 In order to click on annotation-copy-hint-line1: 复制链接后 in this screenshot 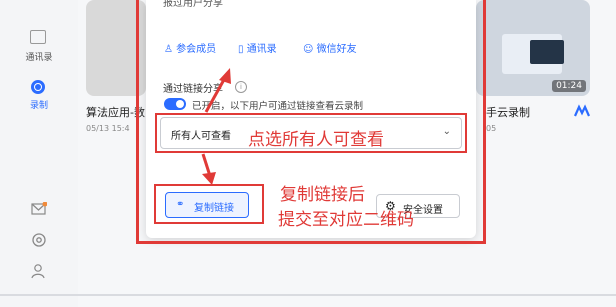, I will do `click(322, 195)`.